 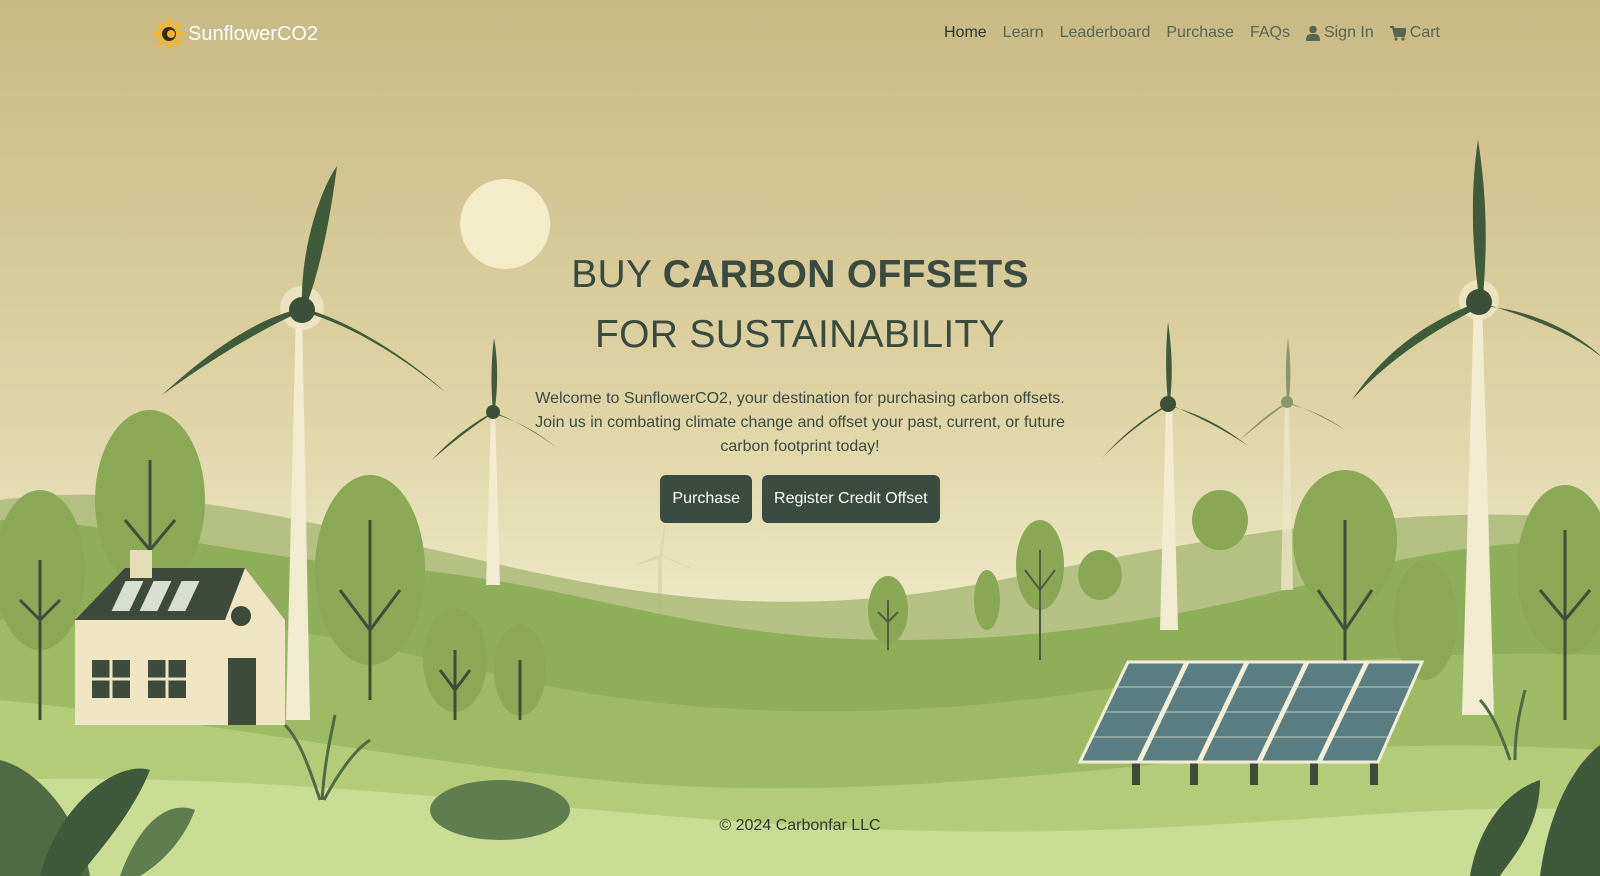 I want to click on footer: © 2024 Carbonfar LLC, so click(x=800, y=826).